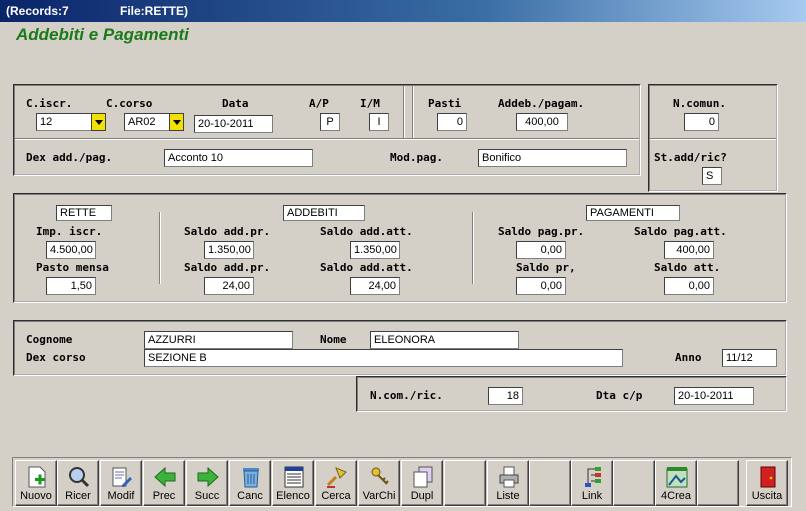 Image resolution: width=806 pixels, height=511 pixels. Describe the element at coordinates (687, 267) in the screenshot. I see `saldo-att-label: Saldo att.` at that location.